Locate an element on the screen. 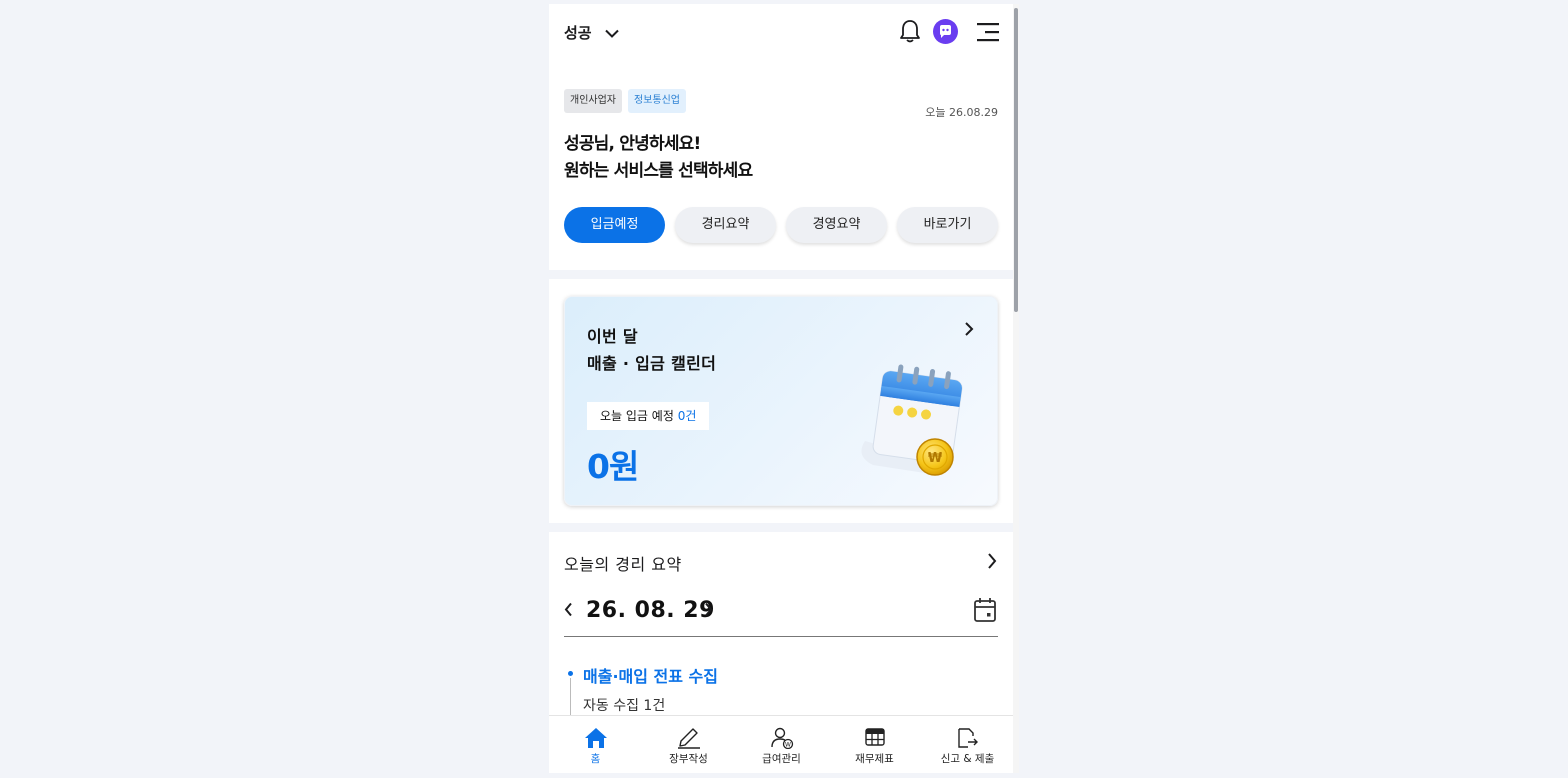 Image resolution: width=1568 pixels, height=778 pixels. sales-deposit-calendar-card: 이번 달 매출 · 입금 캘린더 오늘 입금 예정 0건 0원 ₩ is located at coordinates (781, 401).